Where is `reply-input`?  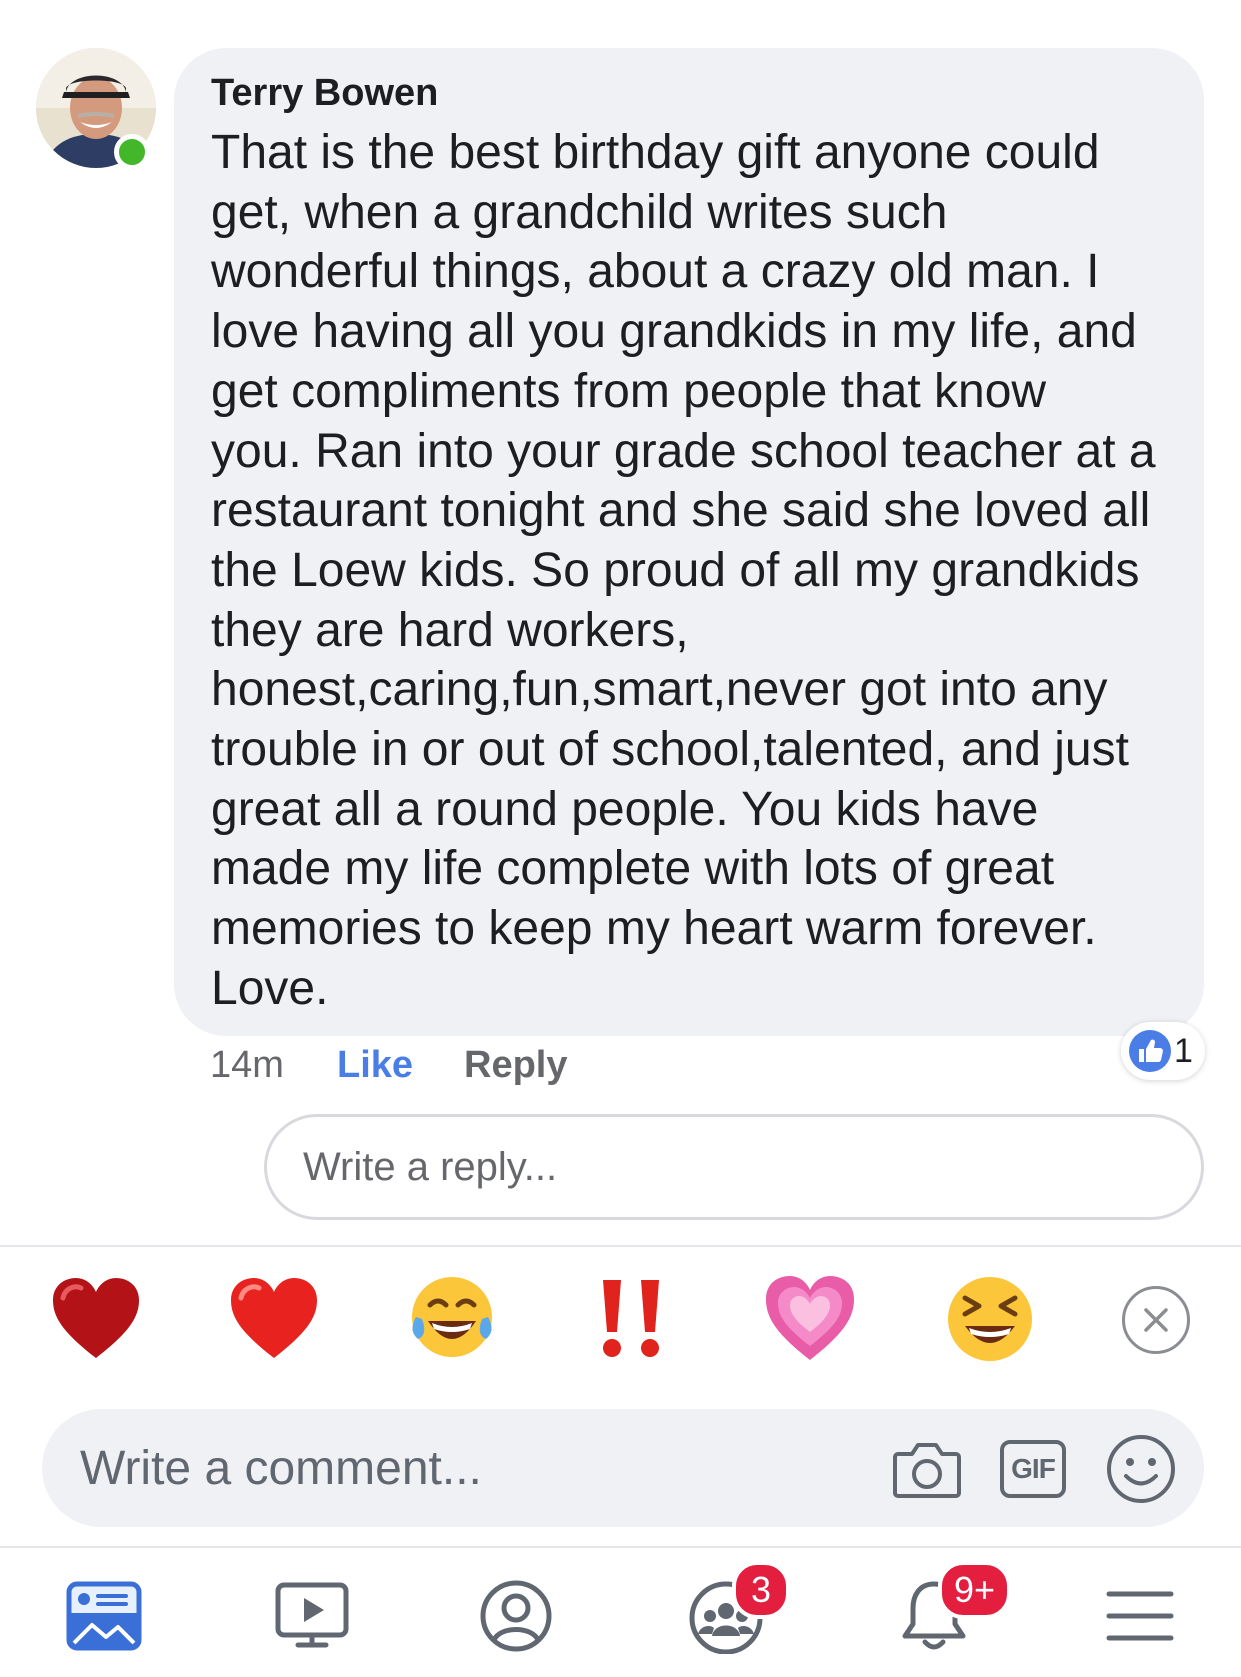 reply-input is located at coordinates (734, 1167).